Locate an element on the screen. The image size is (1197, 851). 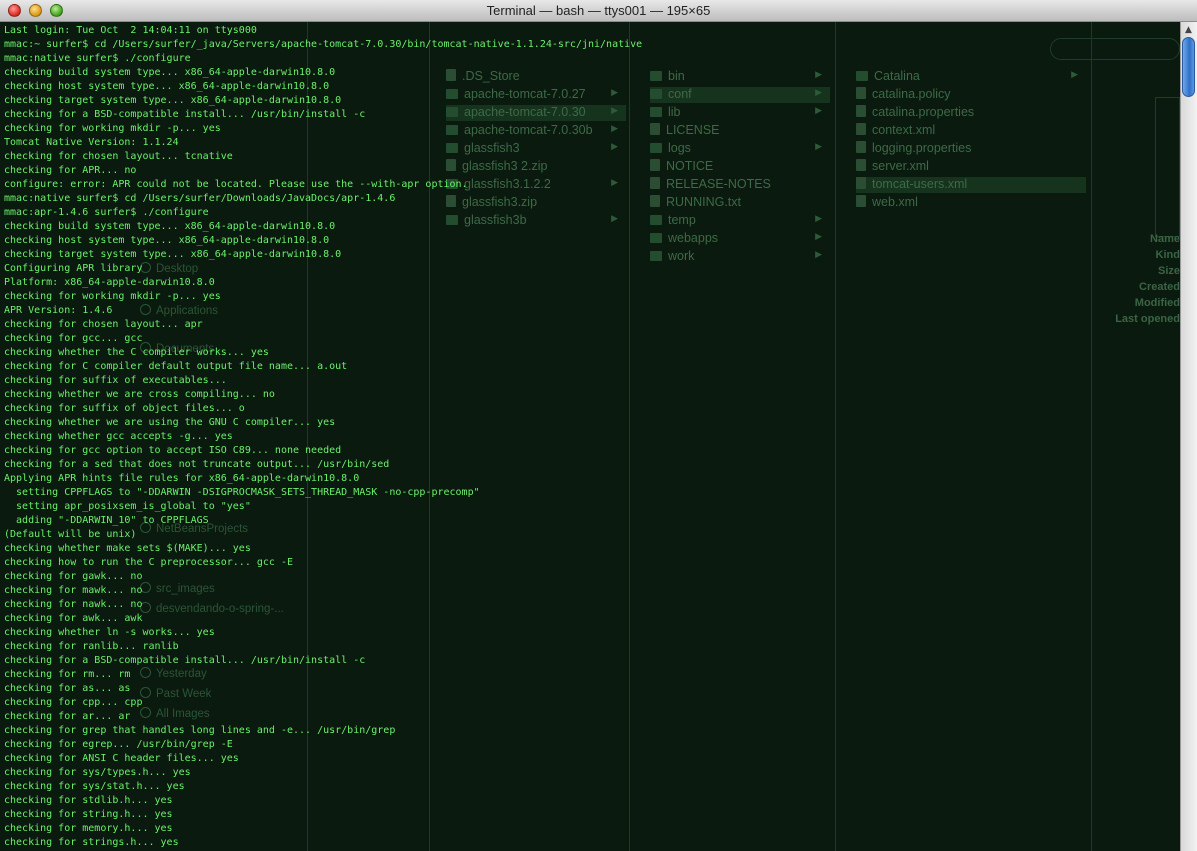
terminal-line: checking for egrep... /usr/bin/grep -E is located at coordinates (118, 744).